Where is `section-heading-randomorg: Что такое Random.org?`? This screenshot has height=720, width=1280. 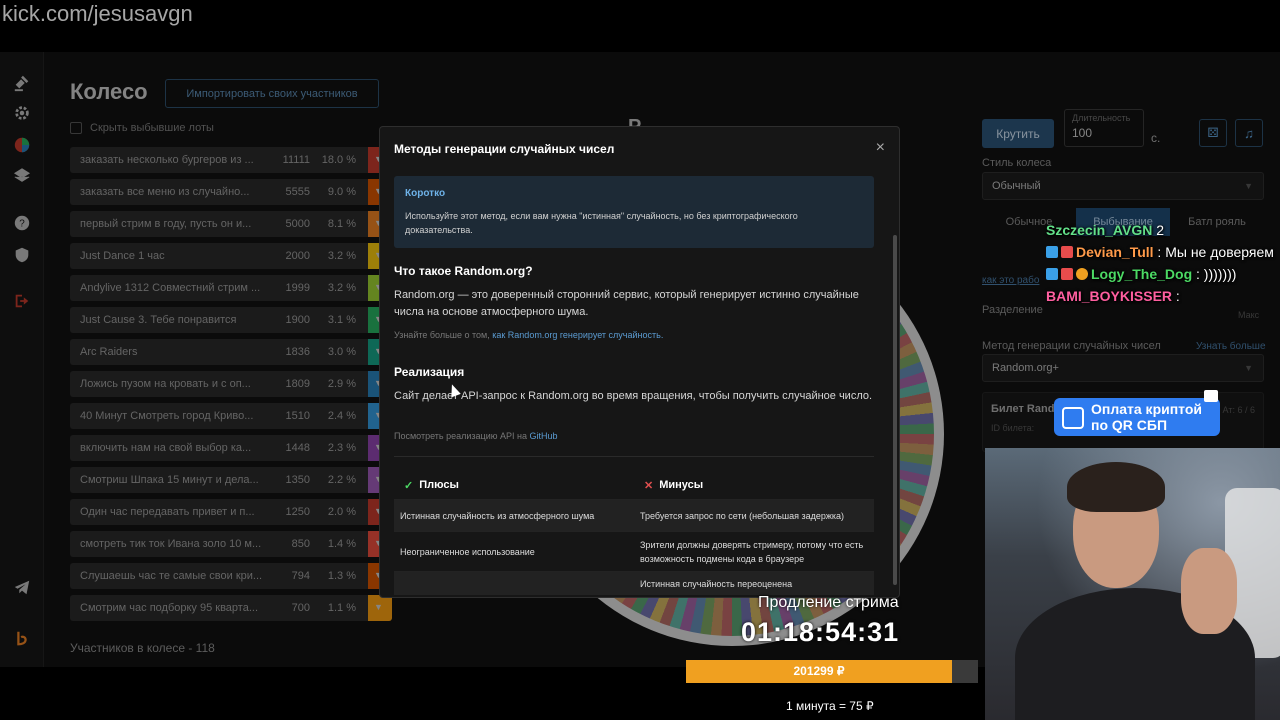
section-heading-randomorg: Что такое Random.org? is located at coordinates (463, 271).